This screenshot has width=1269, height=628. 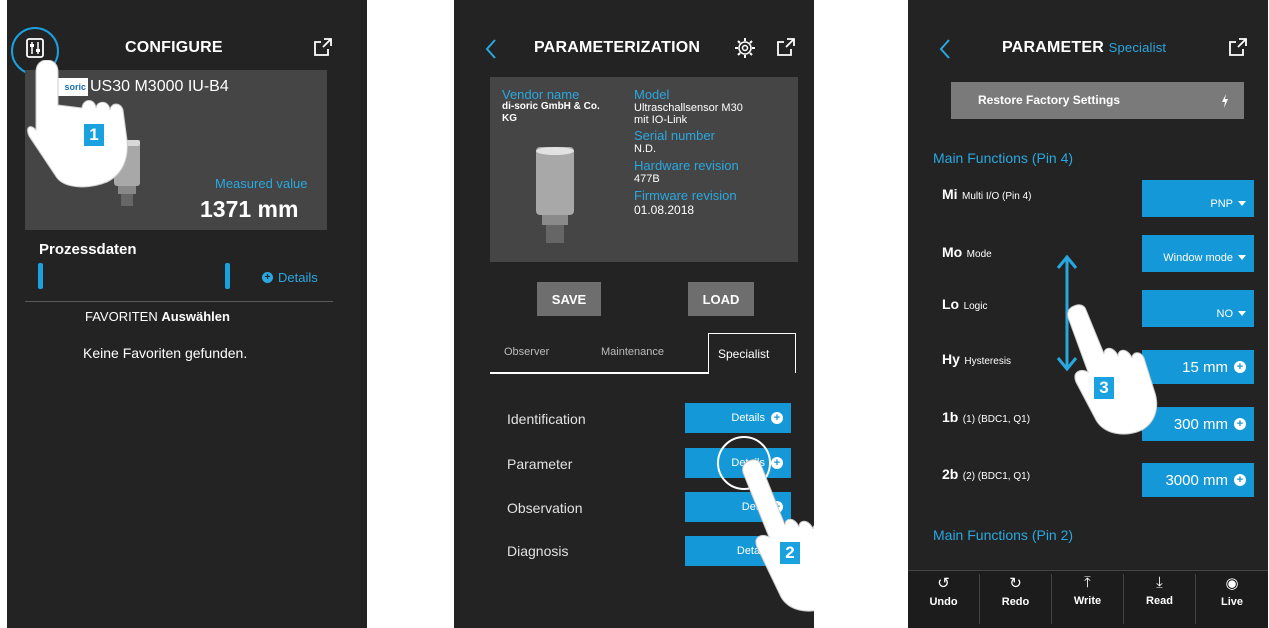 What do you see at coordinates (986, 418) in the screenshot?
I see `param-label-1b: 1b (1) (BDC1, Q1)` at bounding box center [986, 418].